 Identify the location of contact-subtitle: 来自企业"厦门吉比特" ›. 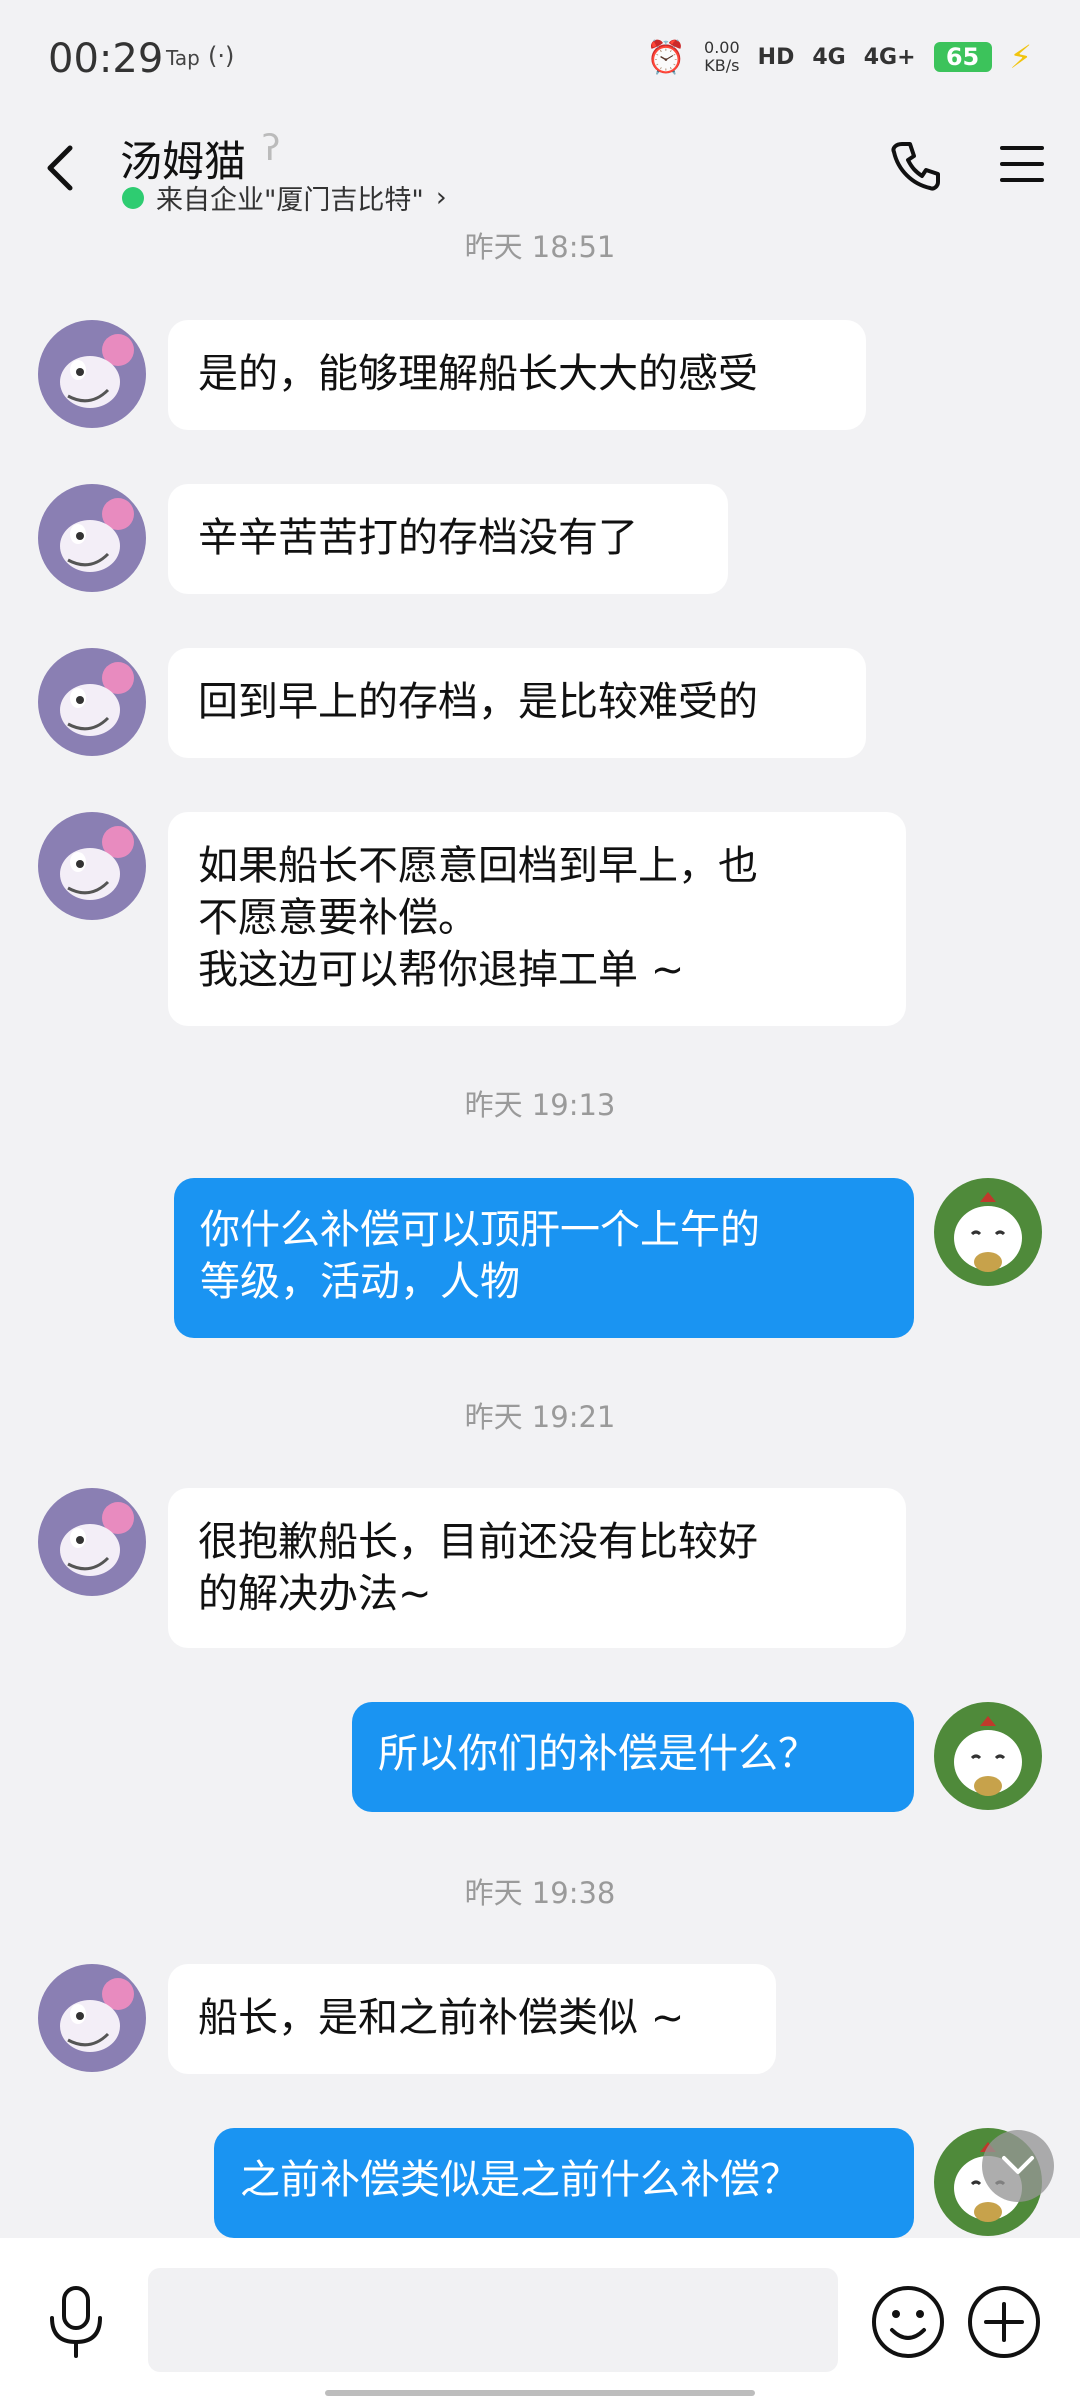
(284, 197).